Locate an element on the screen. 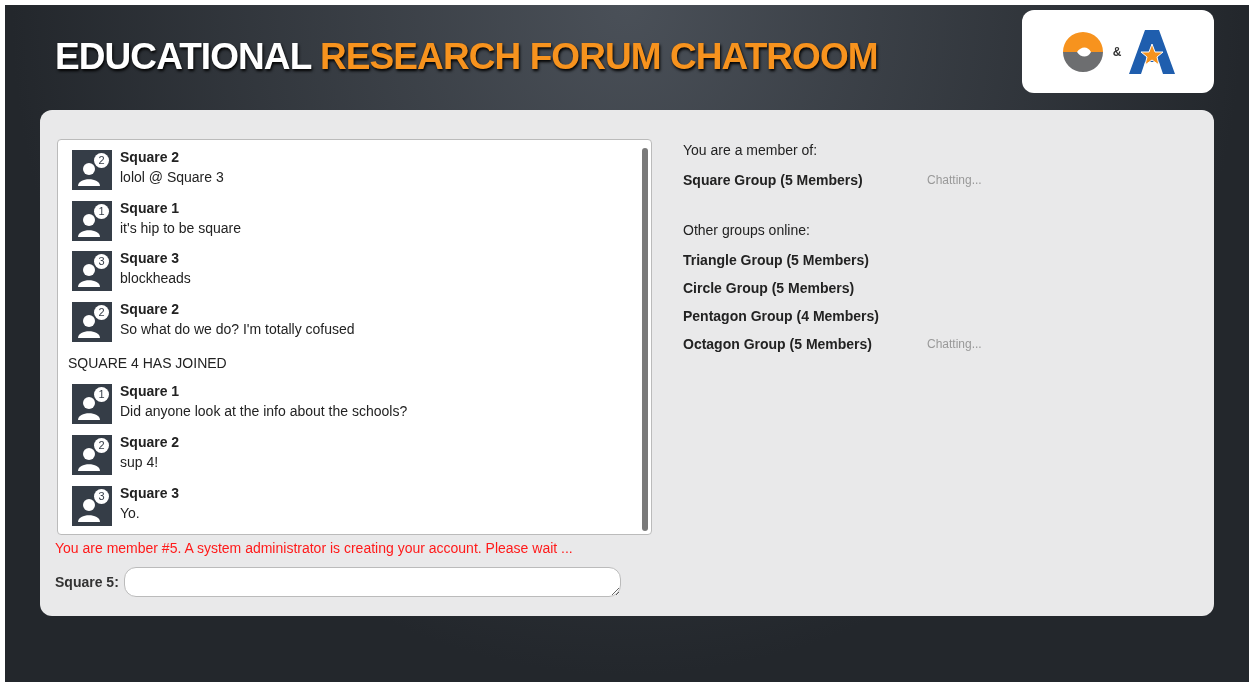  input-label: Square 5: is located at coordinates (87, 582).